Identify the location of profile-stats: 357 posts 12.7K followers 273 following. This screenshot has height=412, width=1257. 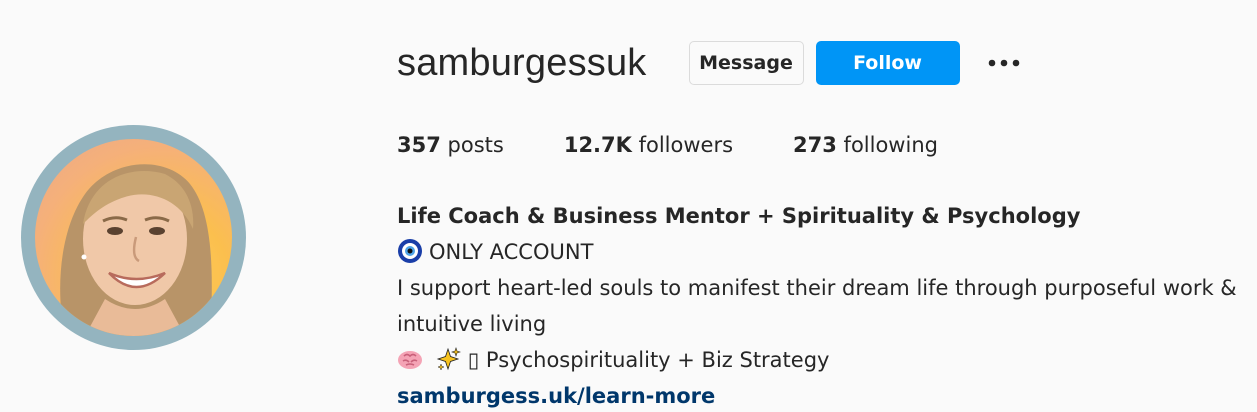
(697, 145).